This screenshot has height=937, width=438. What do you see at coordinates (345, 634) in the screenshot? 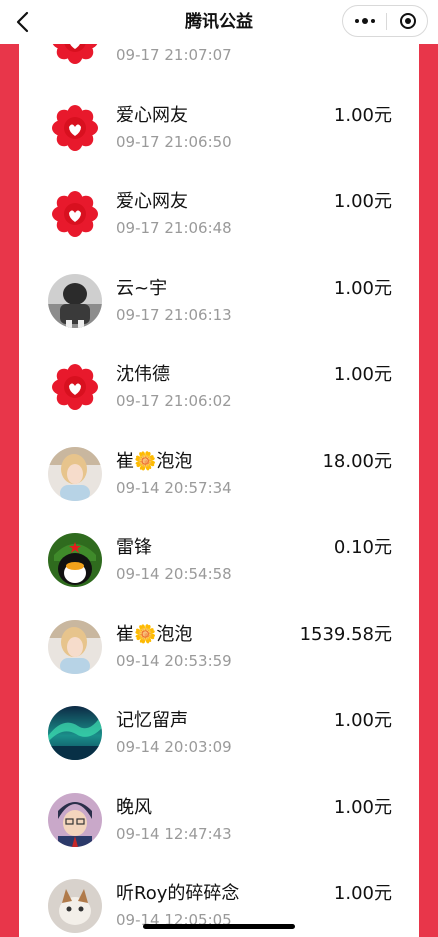
I see `donation-amount: 1539.58元` at bounding box center [345, 634].